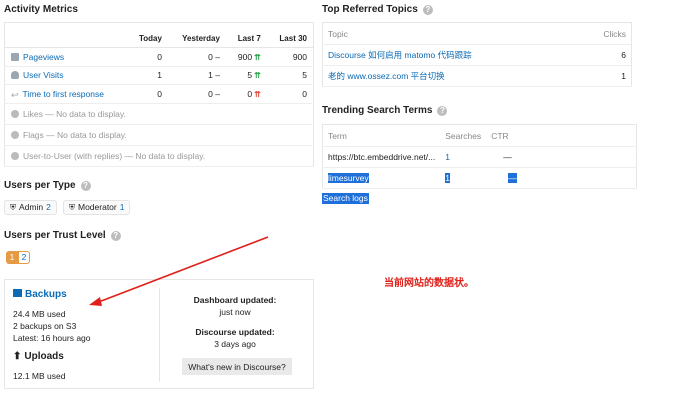 Image resolution: width=690 pixels, height=413 pixels. I want to click on arrow-head, so click(95, 301).